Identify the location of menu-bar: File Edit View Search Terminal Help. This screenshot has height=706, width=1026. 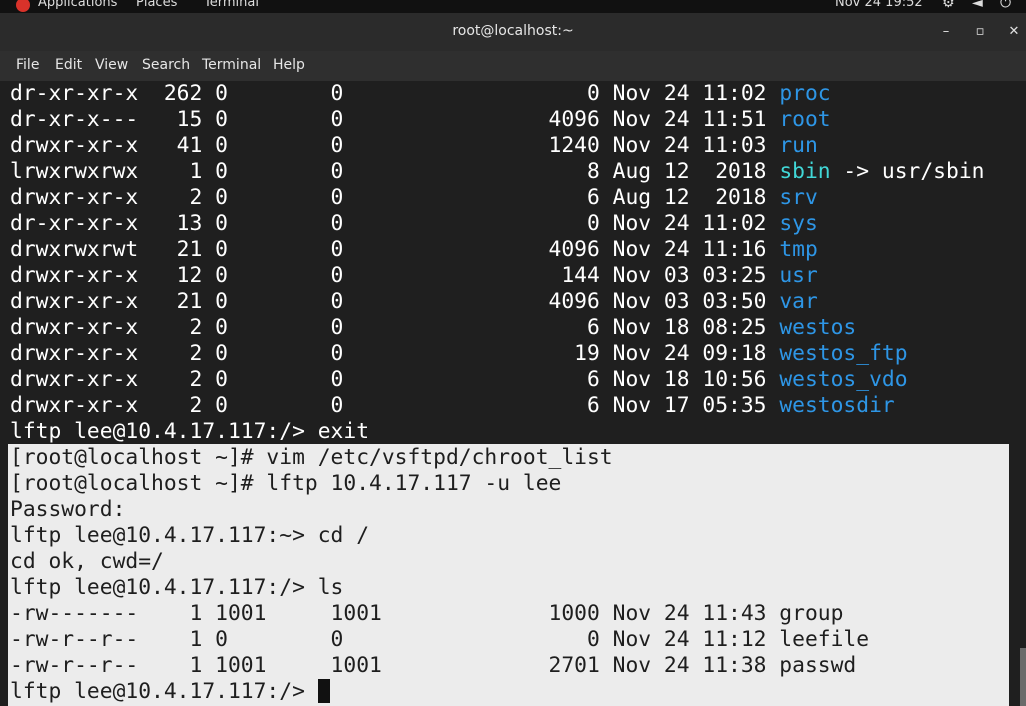
(513, 66).